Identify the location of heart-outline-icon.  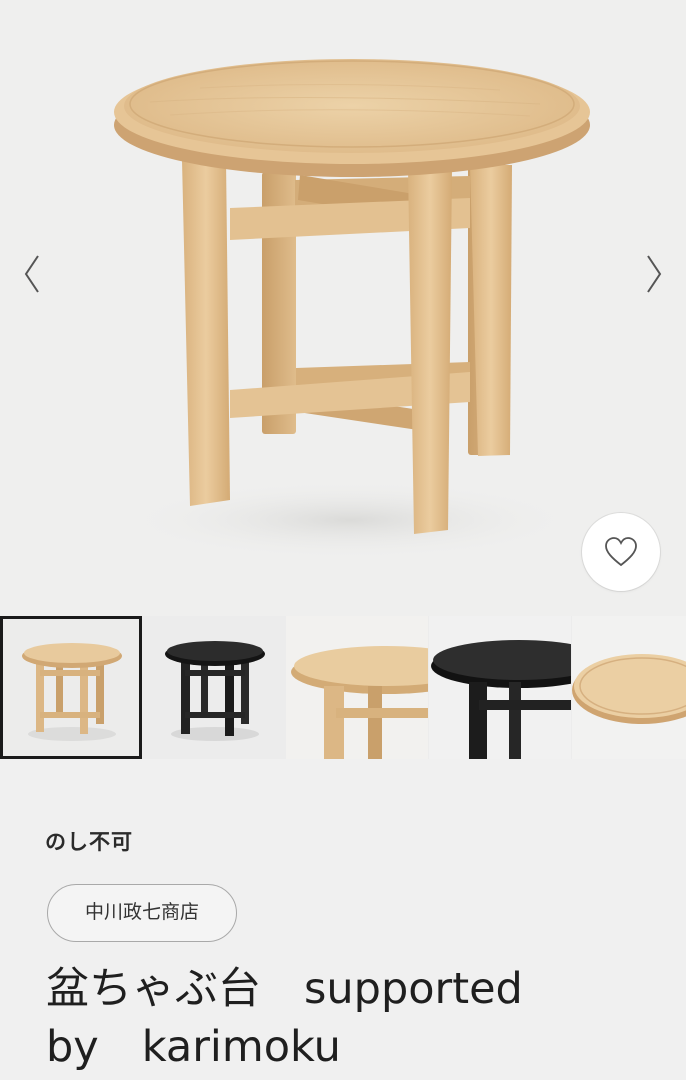
(621, 552).